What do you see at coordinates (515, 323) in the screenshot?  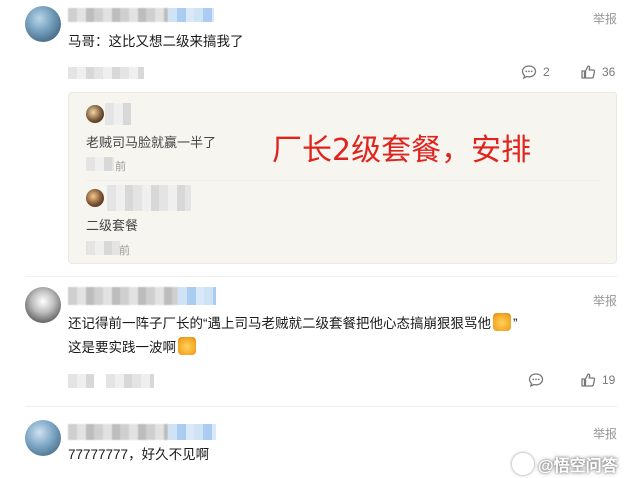 I see `comment-text-part: ”` at bounding box center [515, 323].